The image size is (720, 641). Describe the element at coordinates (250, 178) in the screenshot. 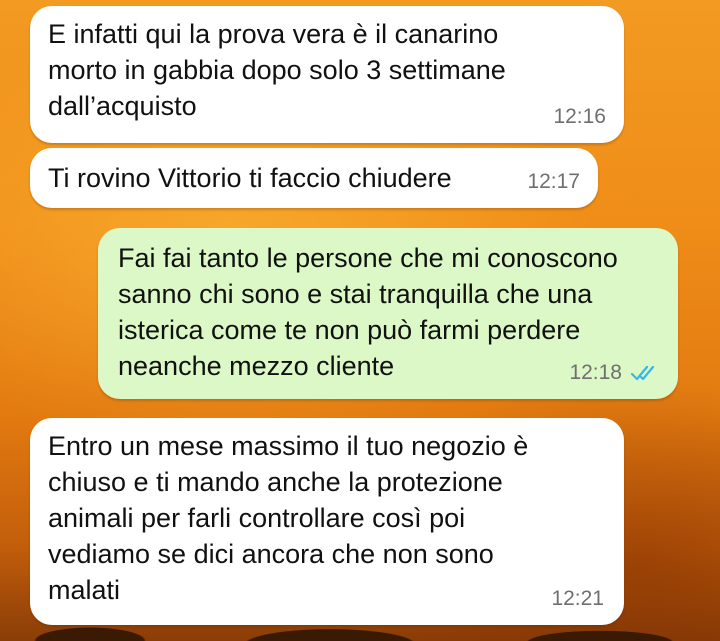

I see `message-text: Ti rovino Vittorio ti faccio chiudere` at that location.